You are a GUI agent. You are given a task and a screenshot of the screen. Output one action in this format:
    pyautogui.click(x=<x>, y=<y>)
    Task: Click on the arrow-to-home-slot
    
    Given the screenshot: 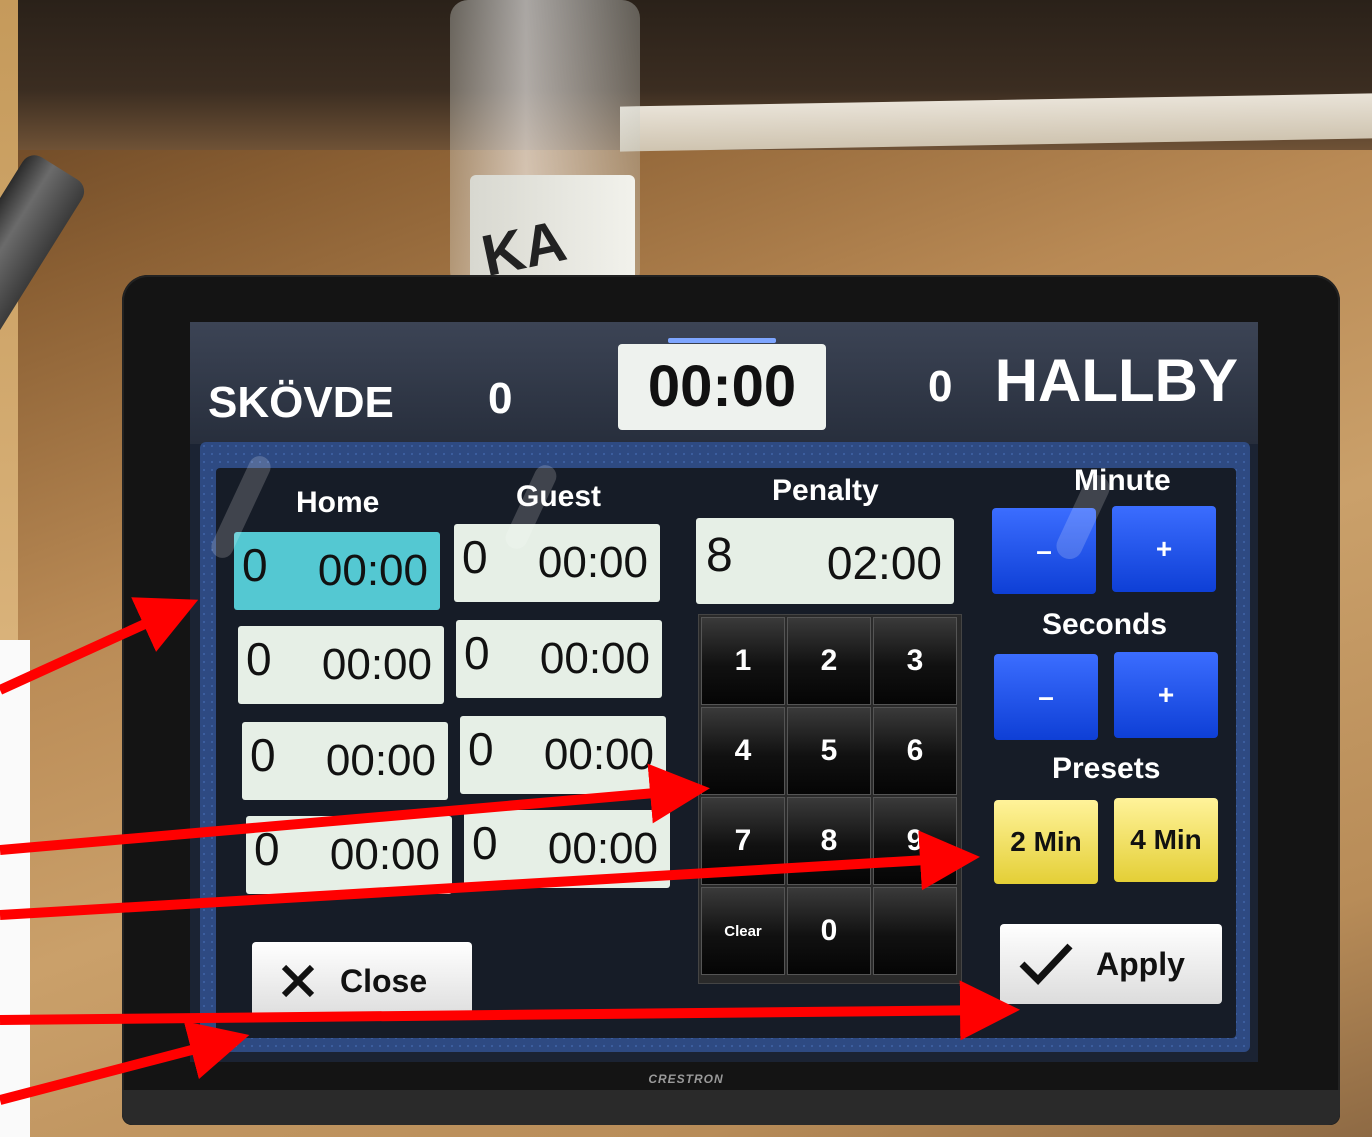 What is the action you would take?
    pyautogui.click(x=99, y=646)
    